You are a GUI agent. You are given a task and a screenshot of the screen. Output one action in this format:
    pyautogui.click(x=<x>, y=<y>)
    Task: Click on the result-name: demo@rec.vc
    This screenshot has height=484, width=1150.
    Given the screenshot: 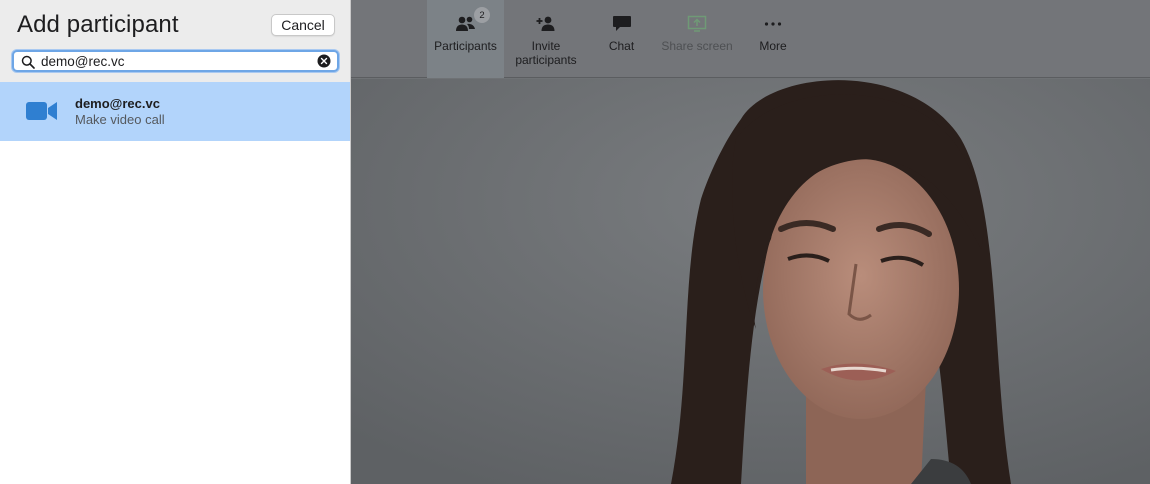 What is the action you would take?
    pyautogui.click(x=117, y=103)
    